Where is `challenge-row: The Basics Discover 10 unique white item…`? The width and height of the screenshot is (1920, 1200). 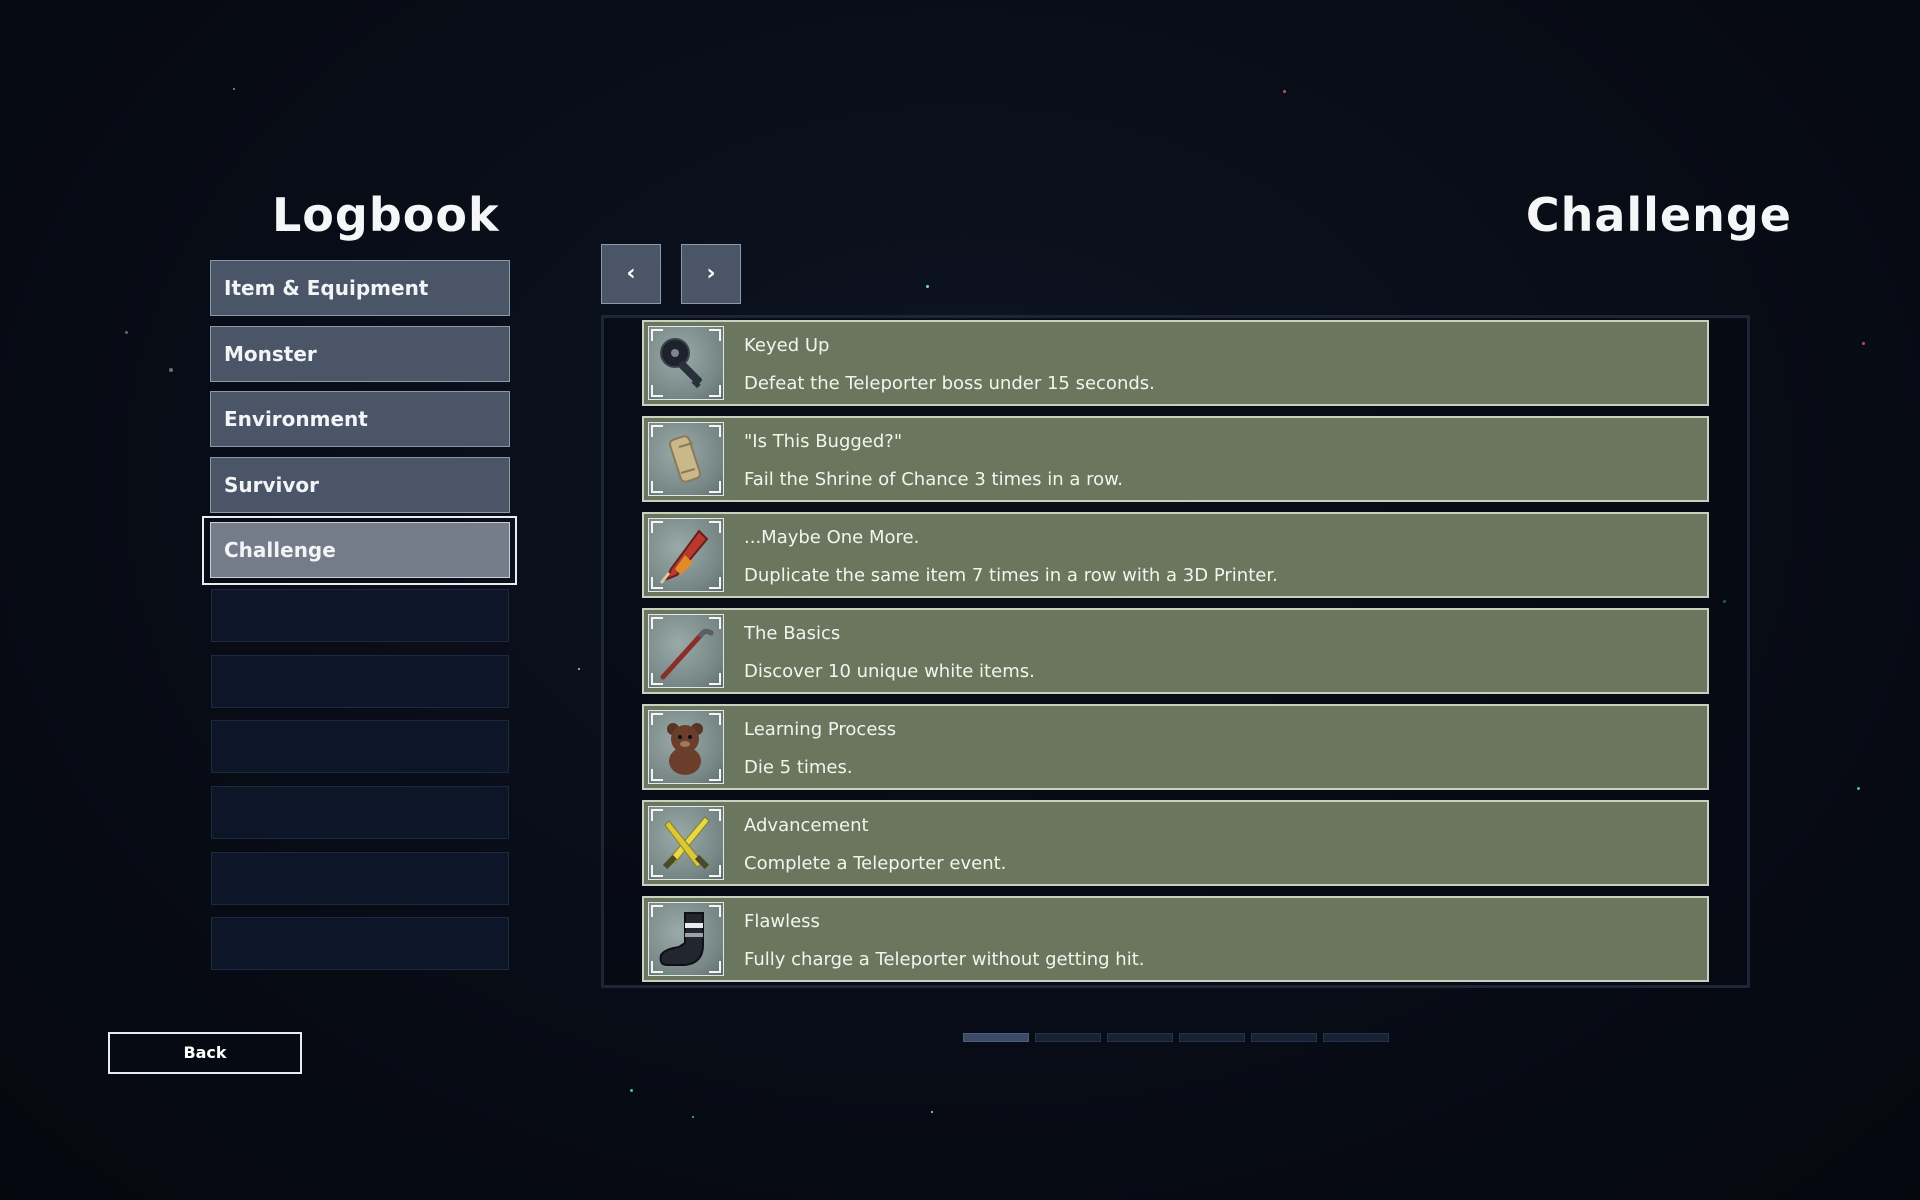 challenge-row: The Basics Discover 10 unique white item… is located at coordinates (1175, 651).